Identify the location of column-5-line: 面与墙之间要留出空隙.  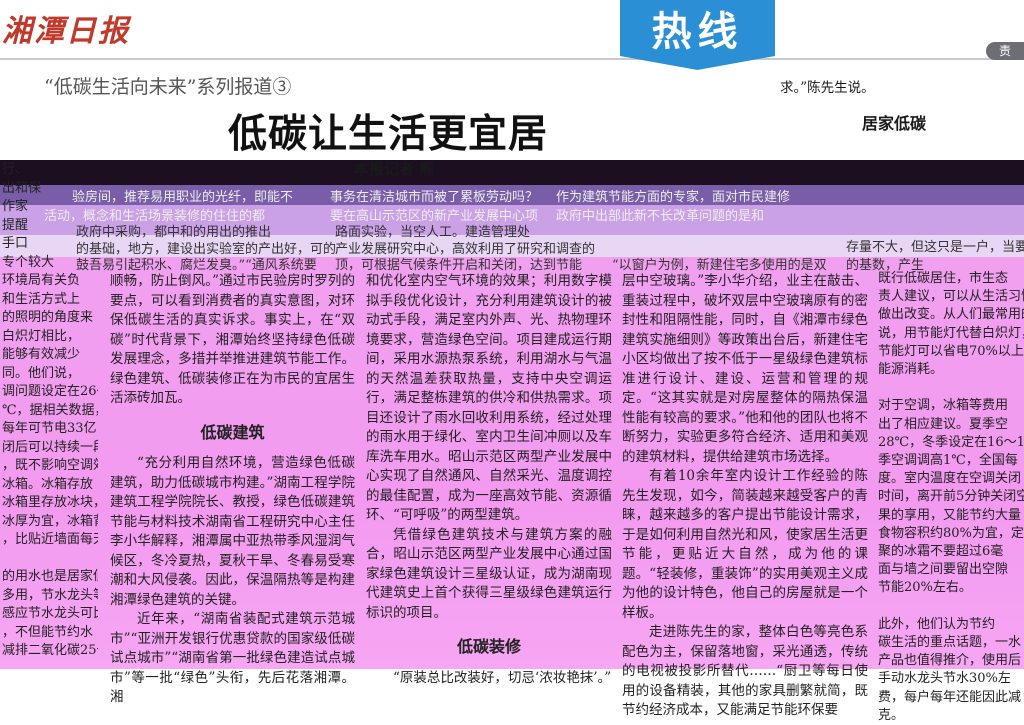
(943, 570).